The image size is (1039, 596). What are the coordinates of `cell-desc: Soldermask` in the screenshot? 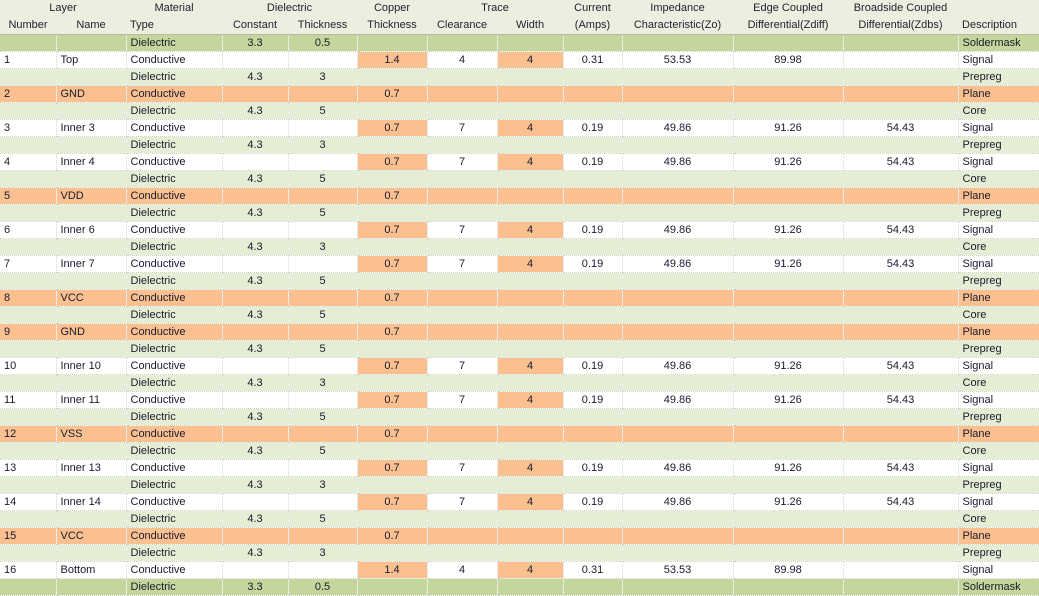 It's located at (998, 587).